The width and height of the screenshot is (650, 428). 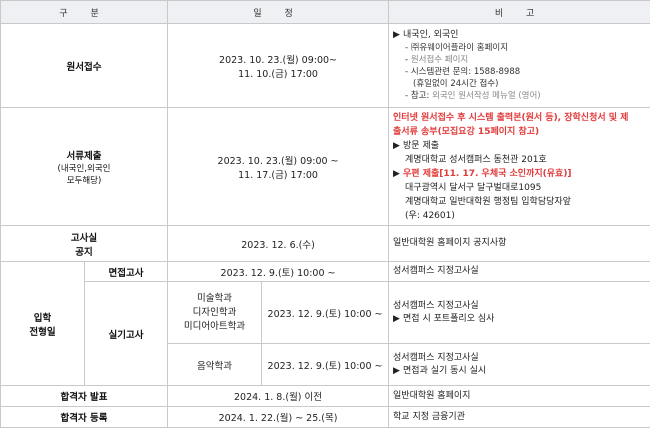 I want to click on header-remarks: 비 고, so click(x=519, y=12).